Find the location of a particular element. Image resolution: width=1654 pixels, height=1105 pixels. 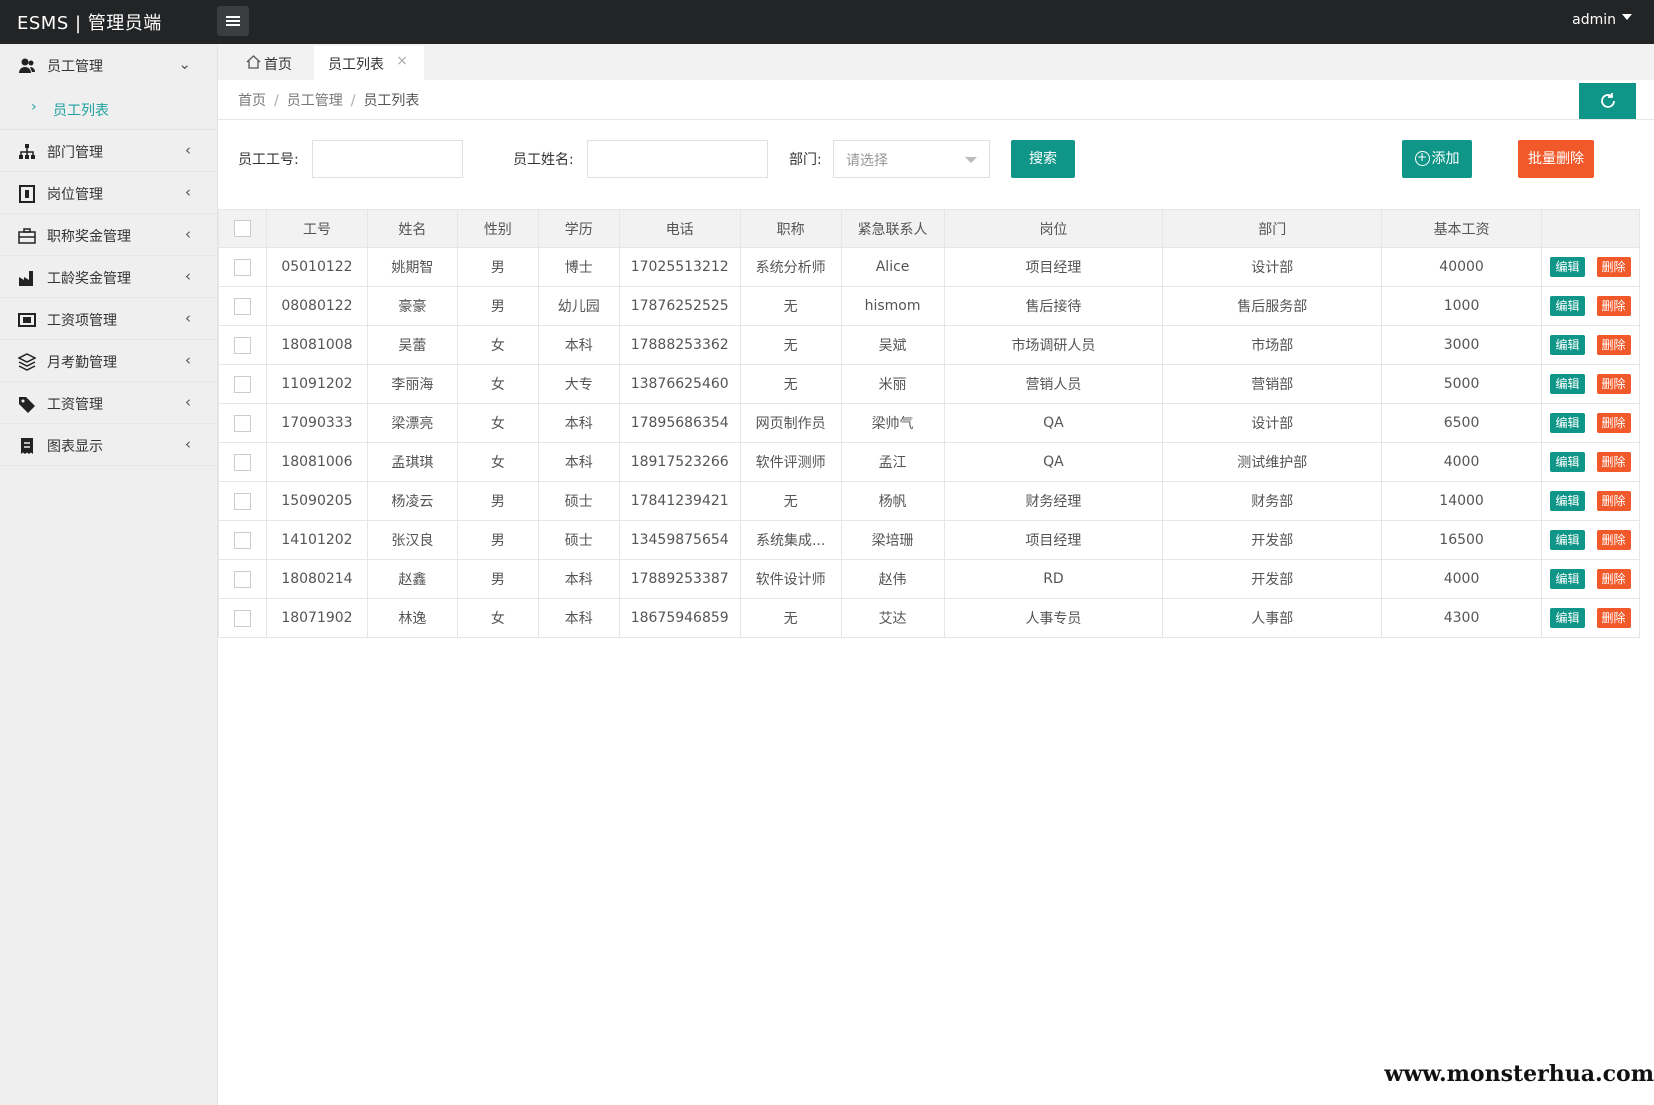

table-cell: 17090333 is located at coordinates (317, 423).